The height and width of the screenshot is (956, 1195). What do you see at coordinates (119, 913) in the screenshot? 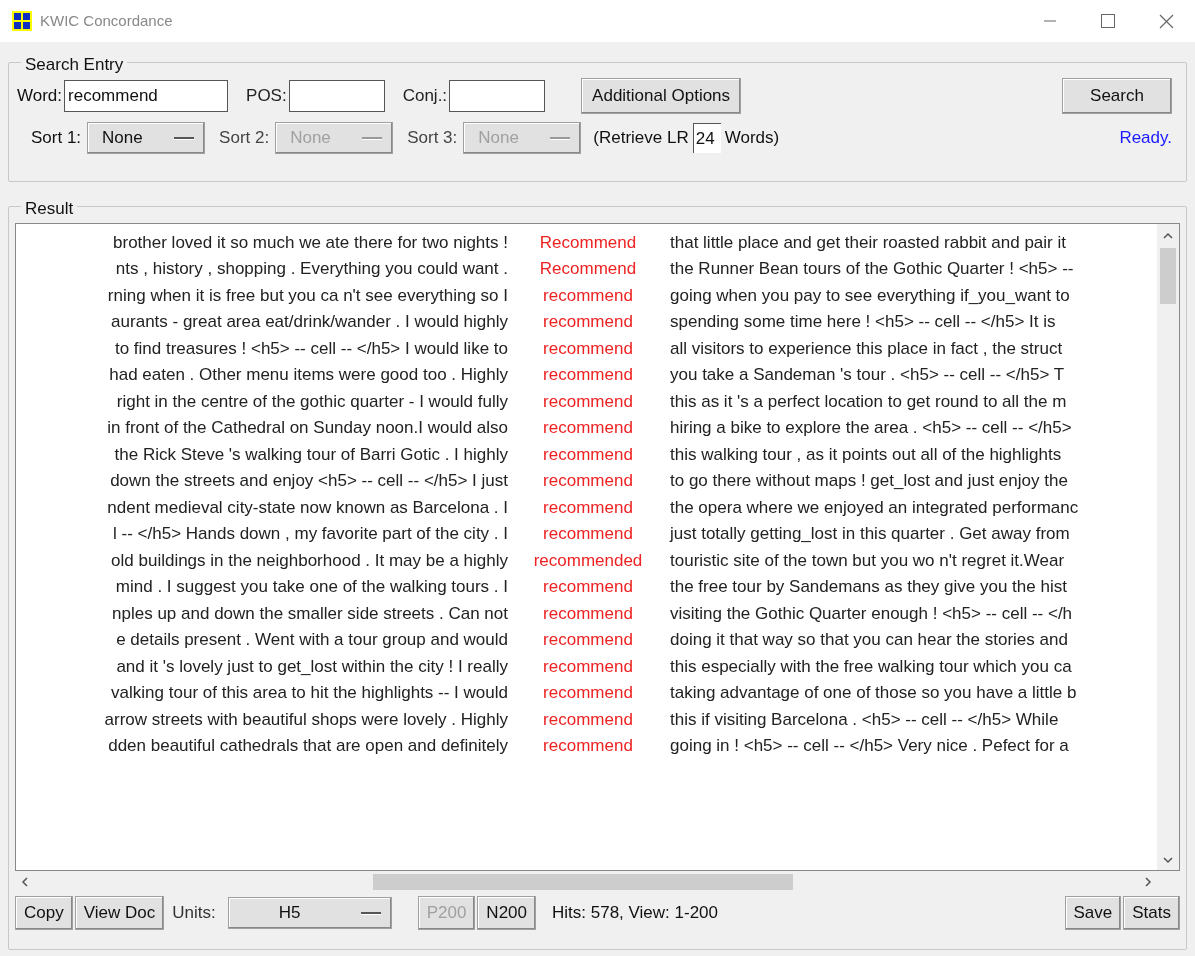
I see `view-doc-button: View Doc` at bounding box center [119, 913].